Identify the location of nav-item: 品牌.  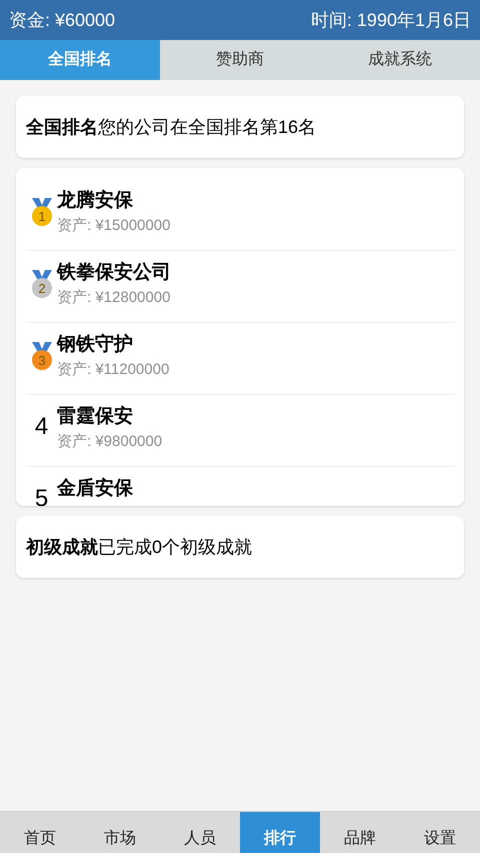
(360, 832).